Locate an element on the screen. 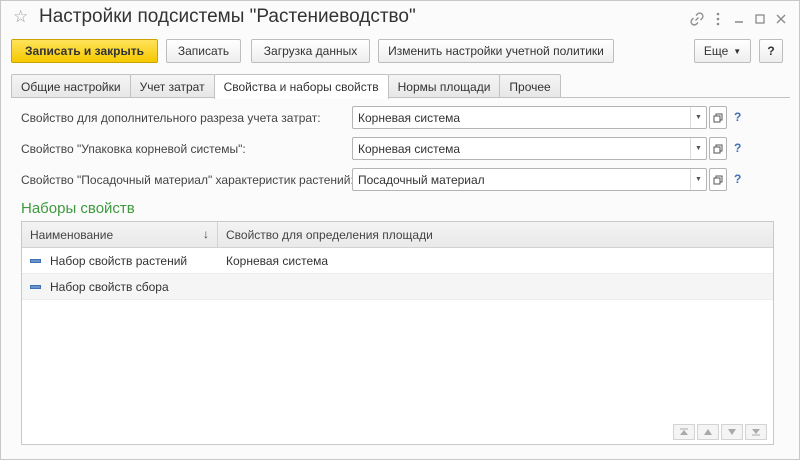 The width and height of the screenshot is (800, 460). column-header-name: Наименование ↓ is located at coordinates (120, 234).